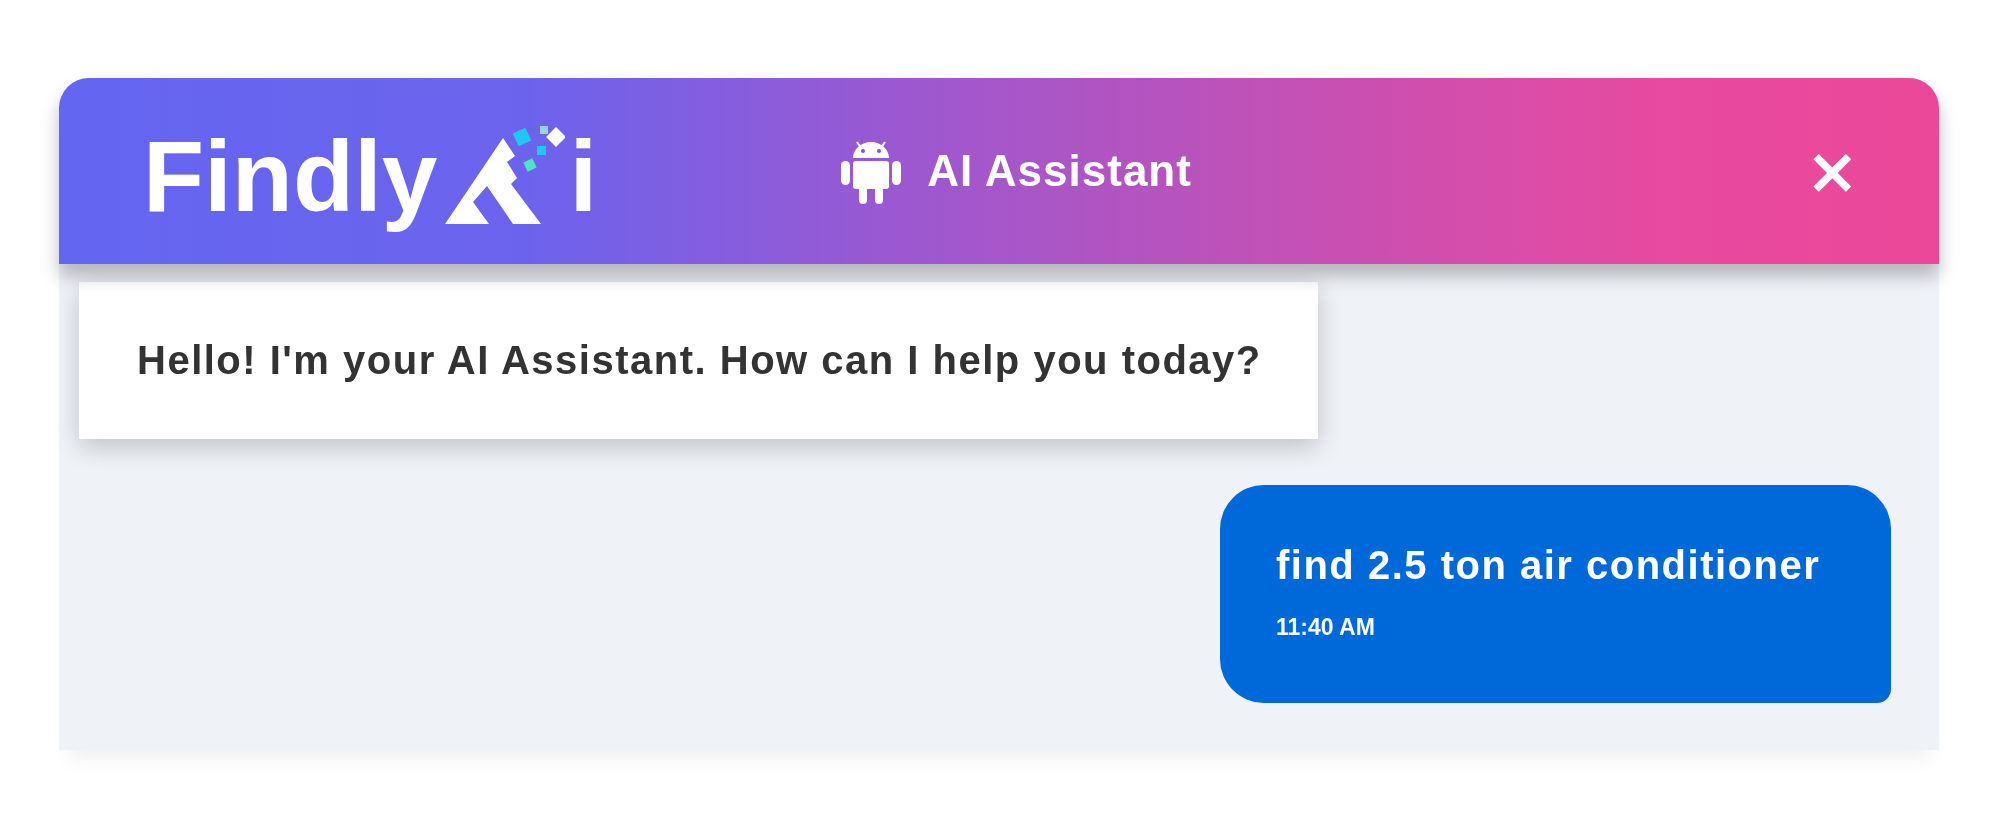  I want to click on logo-text: i, so click(583, 176).